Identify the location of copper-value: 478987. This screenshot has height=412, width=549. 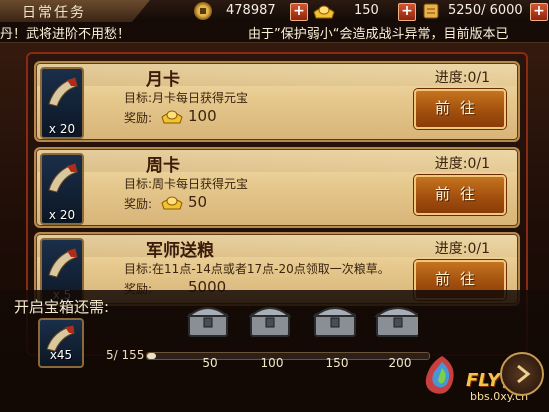
(251, 10).